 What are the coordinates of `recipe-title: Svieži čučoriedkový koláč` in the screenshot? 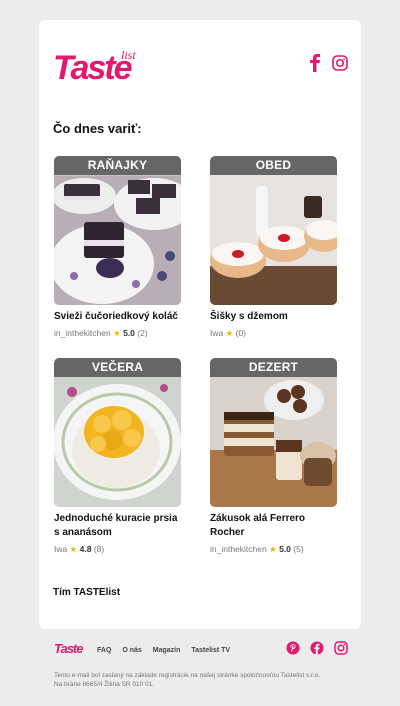 It's located at (117, 317).